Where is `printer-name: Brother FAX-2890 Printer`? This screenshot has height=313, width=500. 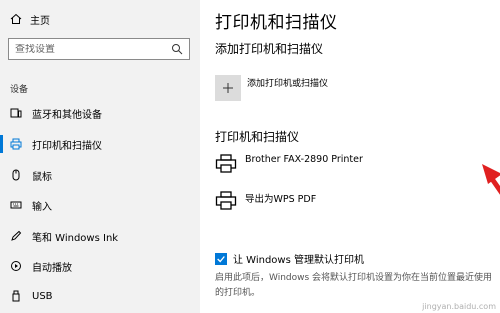
printer-name: Brother FAX-2890 Printer is located at coordinates (304, 159).